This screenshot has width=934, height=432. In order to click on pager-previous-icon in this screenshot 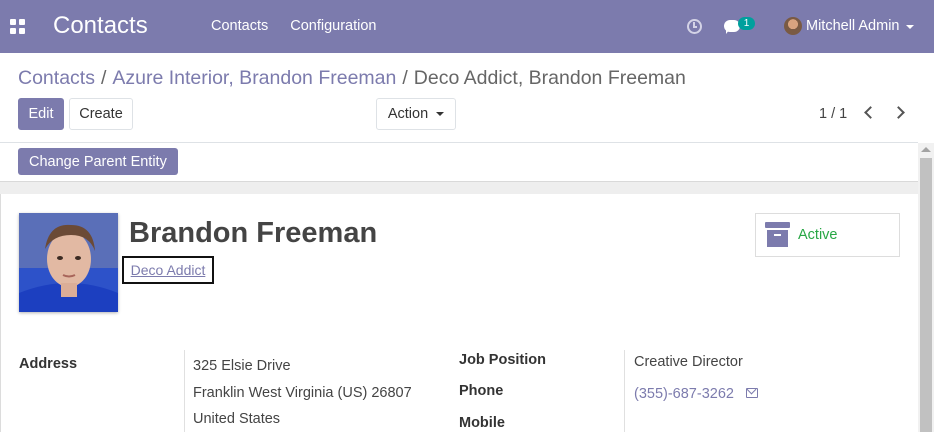, I will do `click(870, 112)`.